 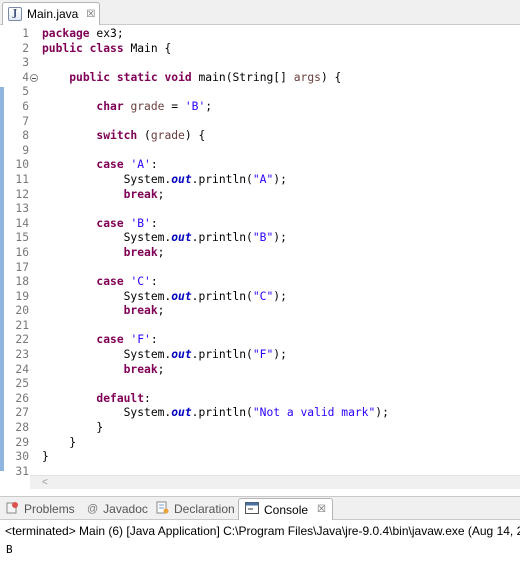 I want to click on code-text: public class Main {, so click(x=106, y=49).